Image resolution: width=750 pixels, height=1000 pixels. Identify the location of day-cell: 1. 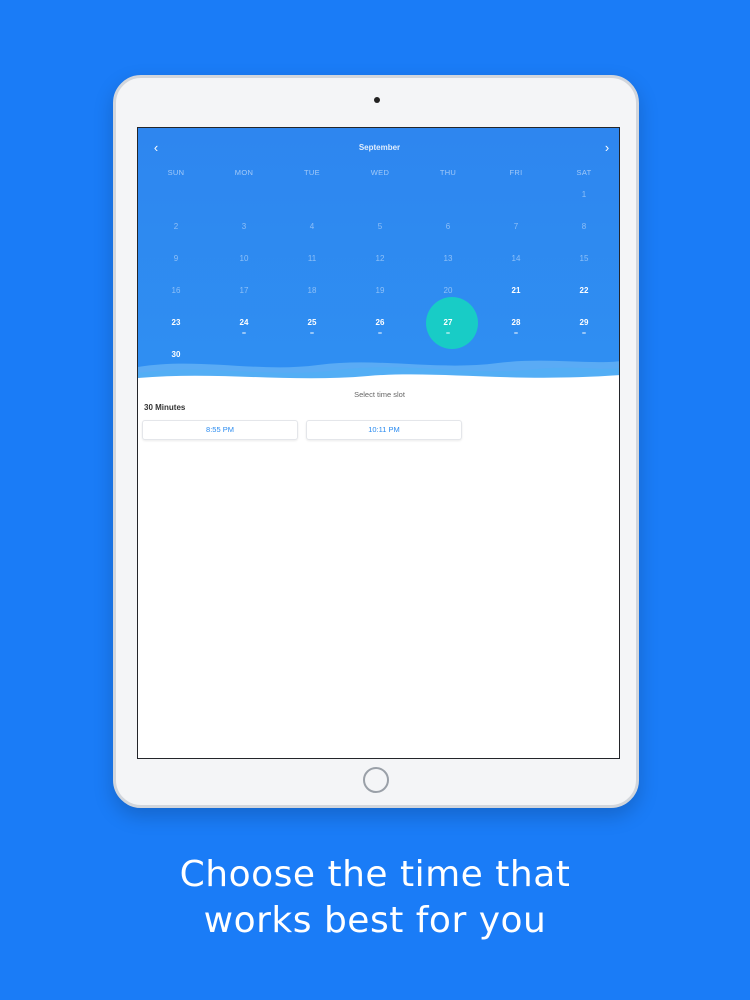
(584, 195).